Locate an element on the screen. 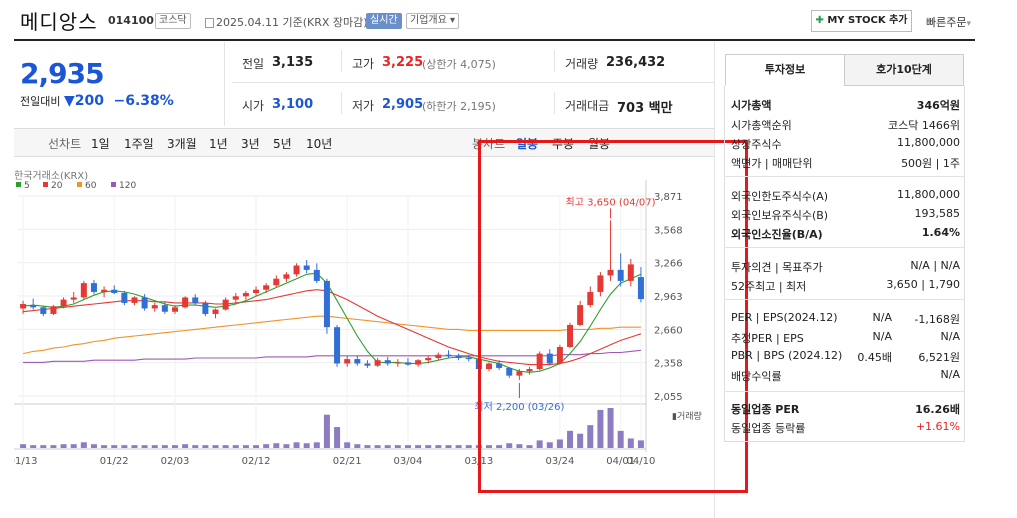 The image size is (1017, 518). open-value: 3,100 is located at coordinates (293, 104).